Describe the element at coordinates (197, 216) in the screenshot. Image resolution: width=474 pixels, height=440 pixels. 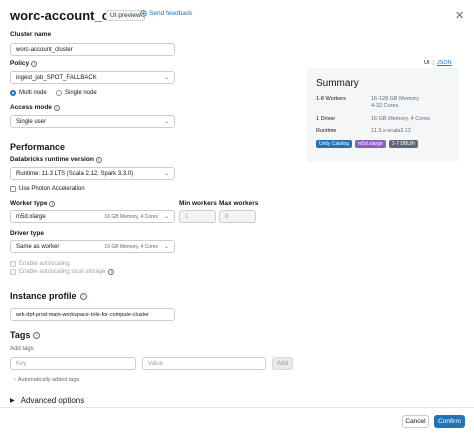
I see `min-workers-input: 1` at that location.